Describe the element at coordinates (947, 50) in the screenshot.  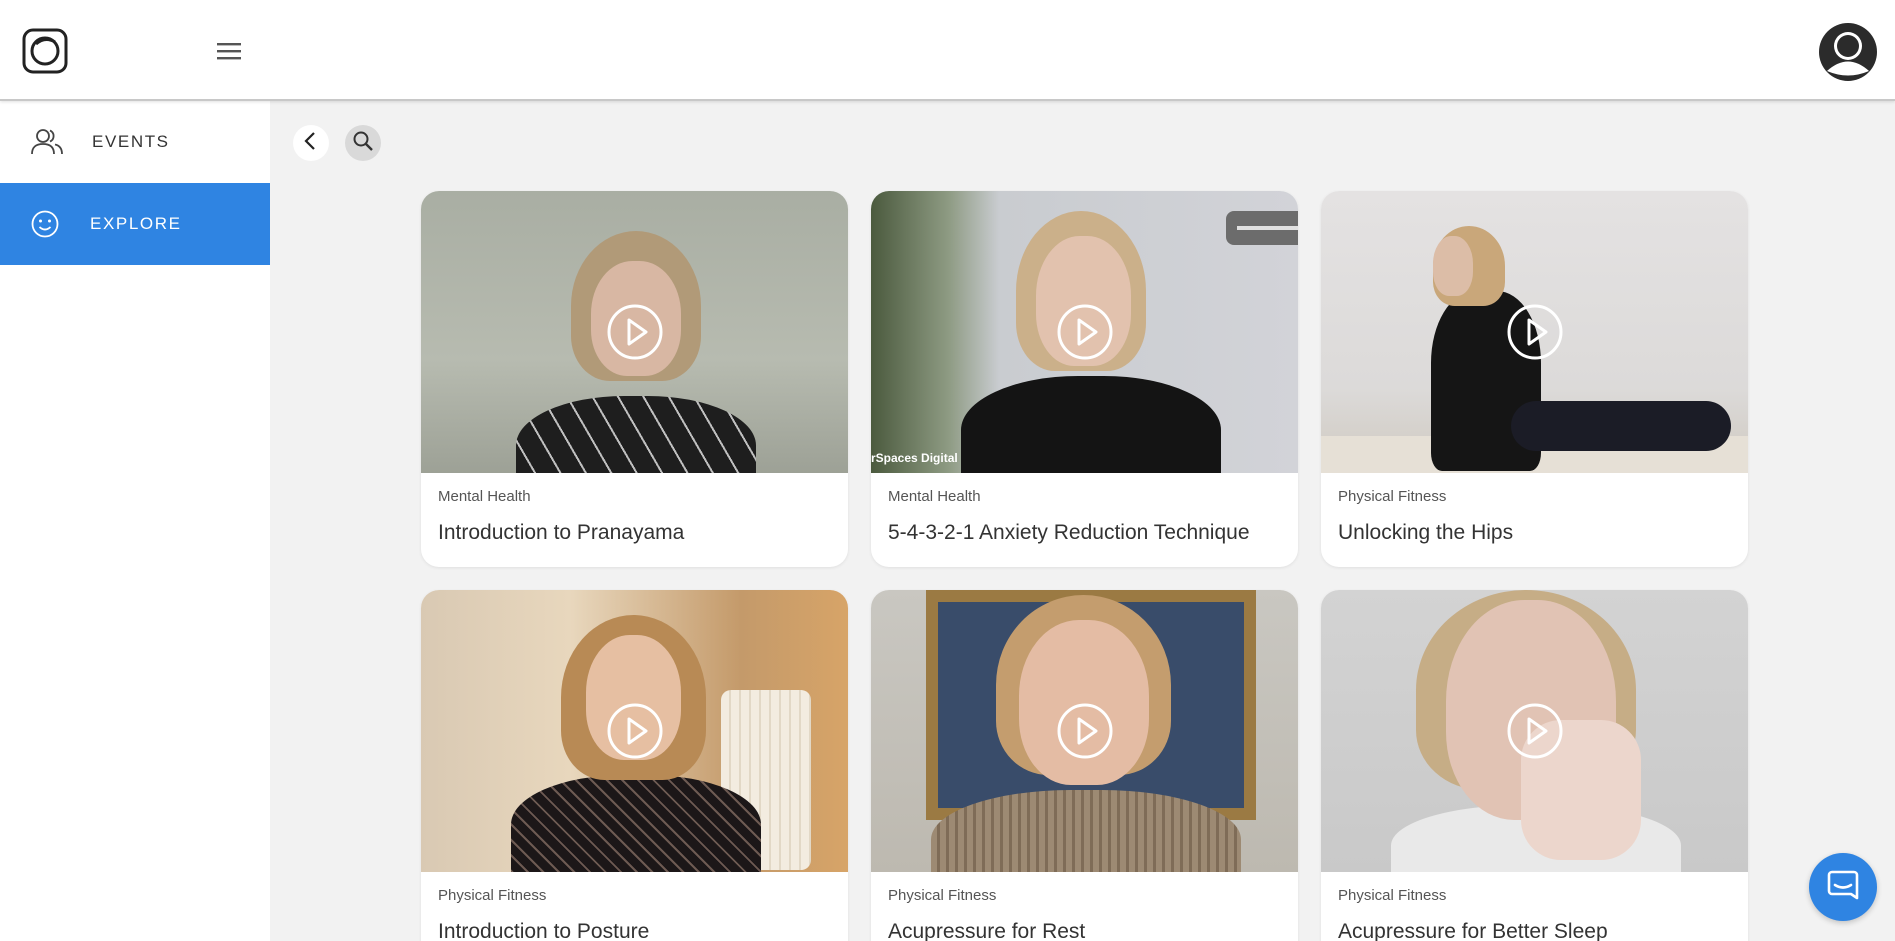
I see `top-bar` at that location.